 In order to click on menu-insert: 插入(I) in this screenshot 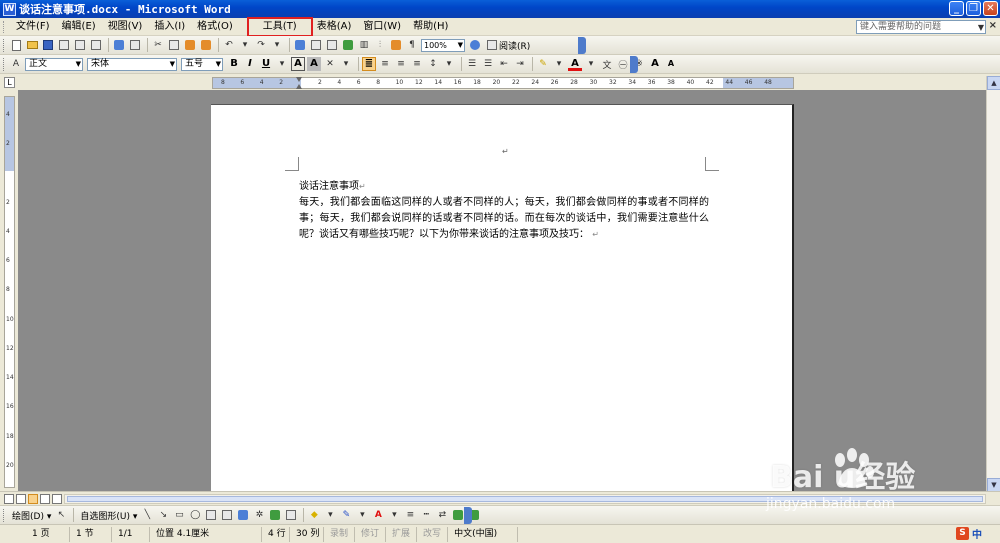, I will do `click(169, 27)`.